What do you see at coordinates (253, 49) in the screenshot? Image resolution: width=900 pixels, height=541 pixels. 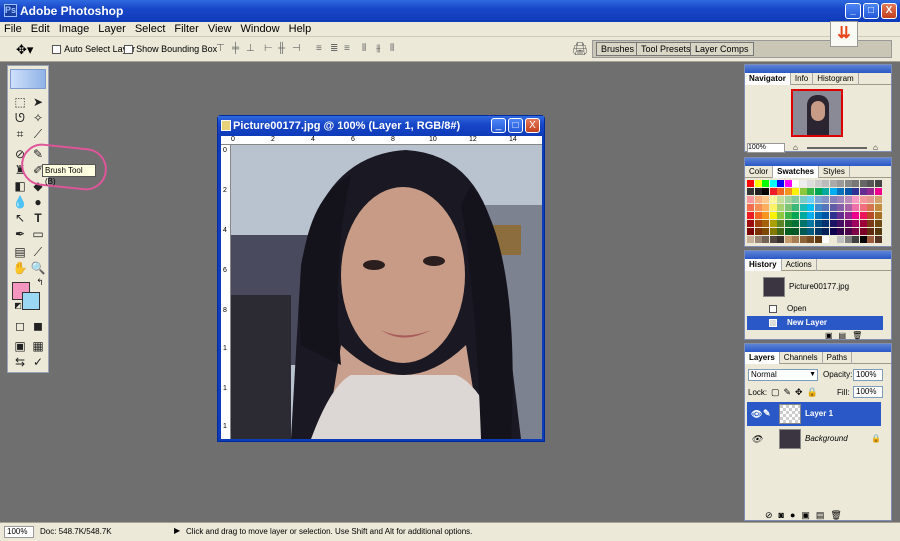 I see `align-bottom-icon: ⊥` at bounding box center [253, 49].